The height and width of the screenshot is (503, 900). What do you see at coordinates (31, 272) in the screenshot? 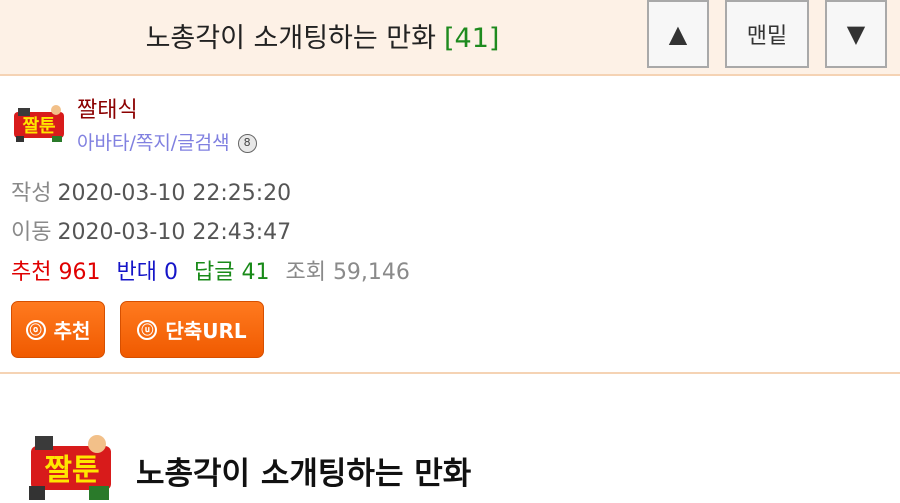
I see `recommend-label: 추천` at bounding box center [31, 272].